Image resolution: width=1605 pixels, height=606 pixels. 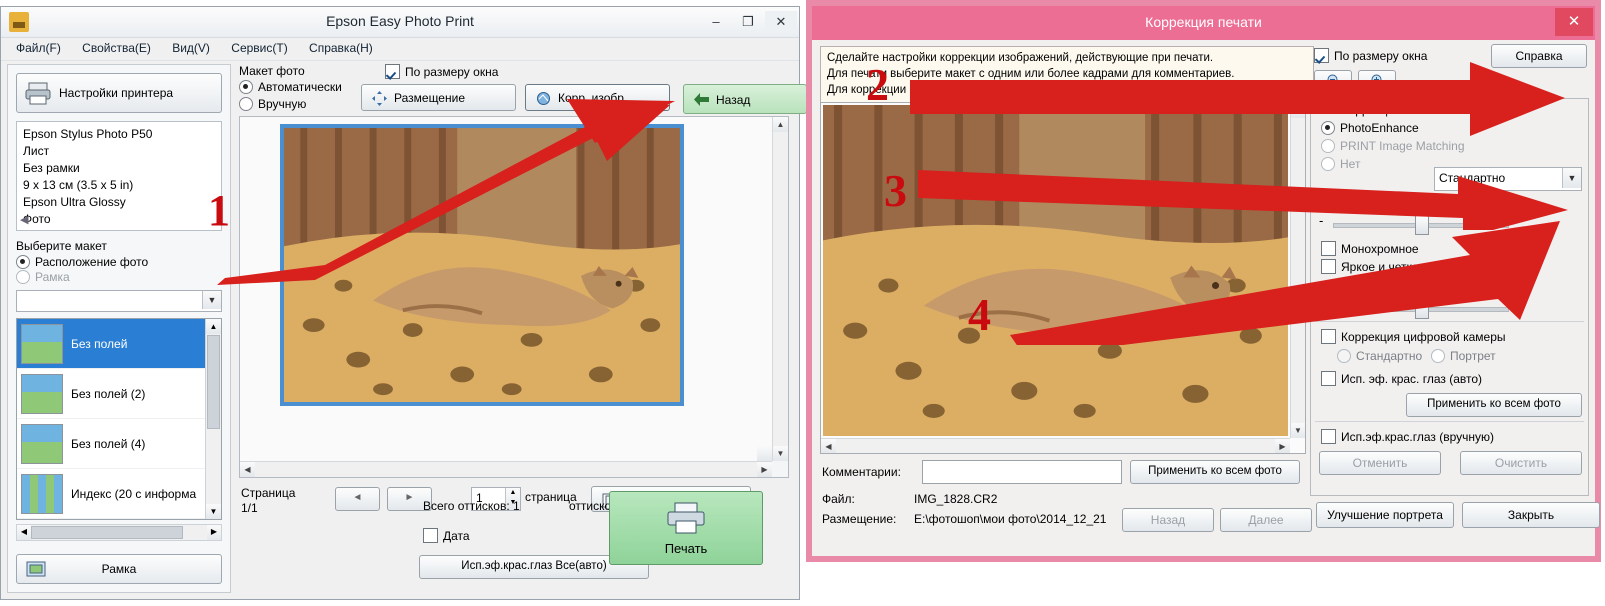 I want to click on cancel-button: Отменить, so click(x=1380, y=463).